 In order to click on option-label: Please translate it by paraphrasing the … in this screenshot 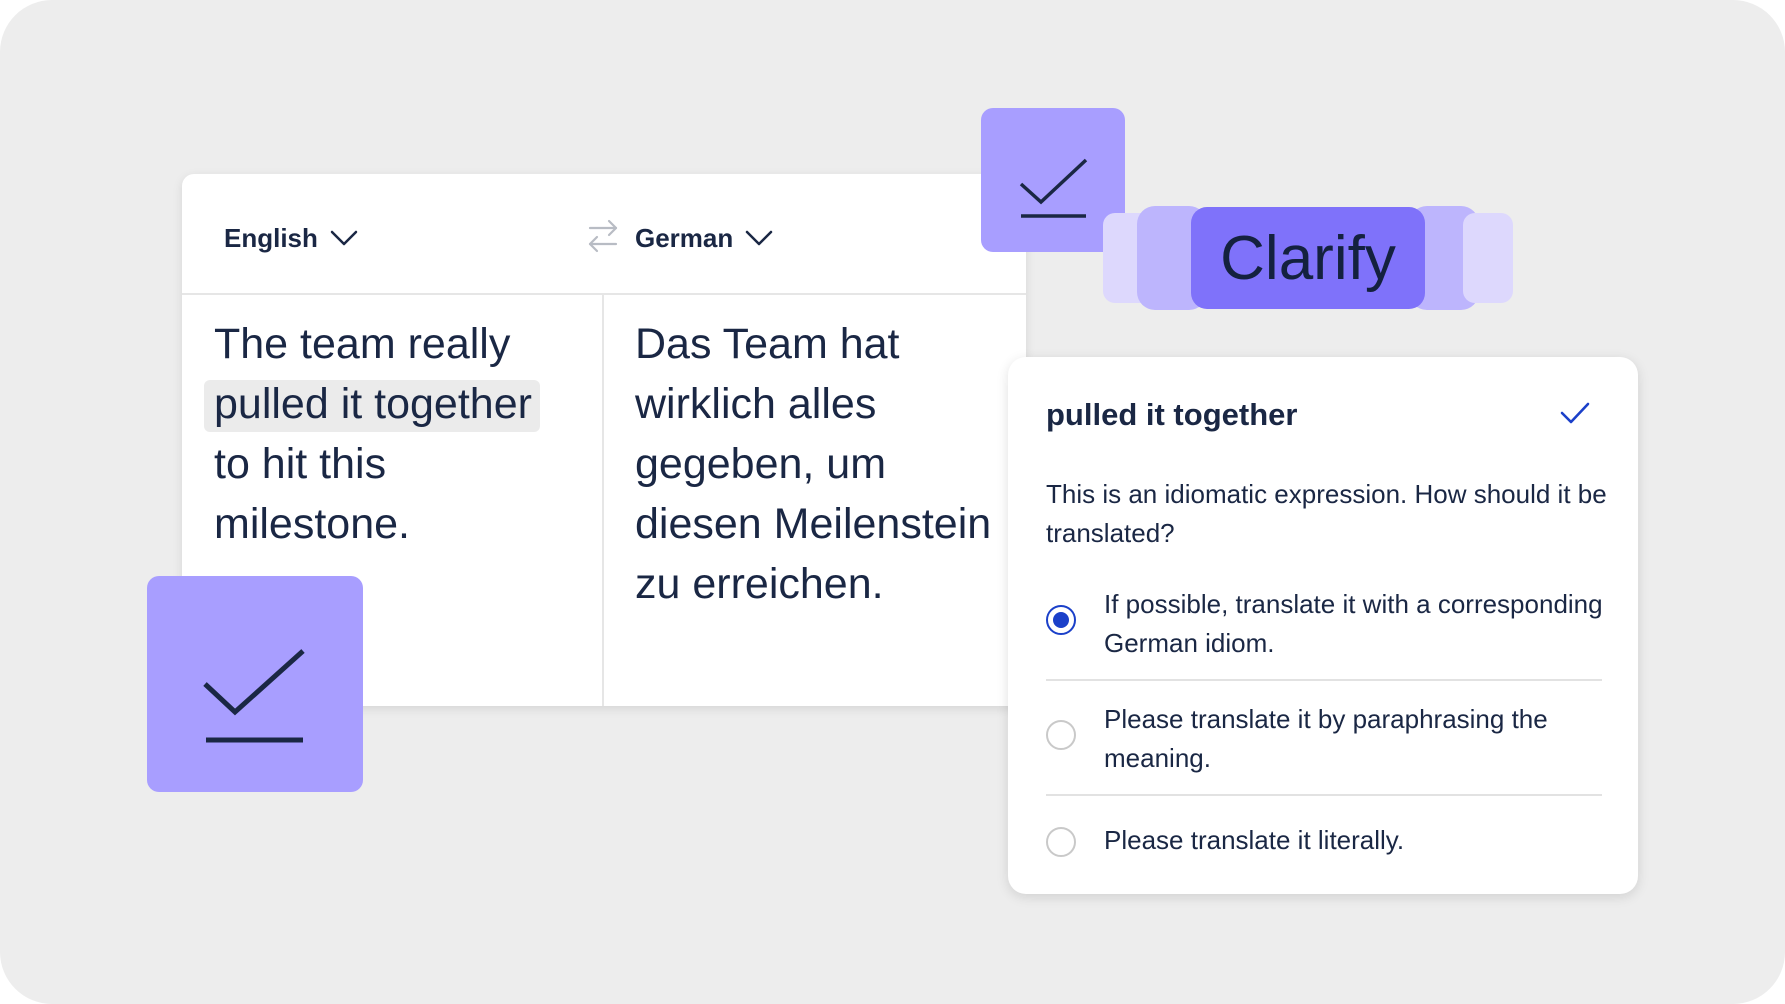, I will do `click(1326, 738)`.